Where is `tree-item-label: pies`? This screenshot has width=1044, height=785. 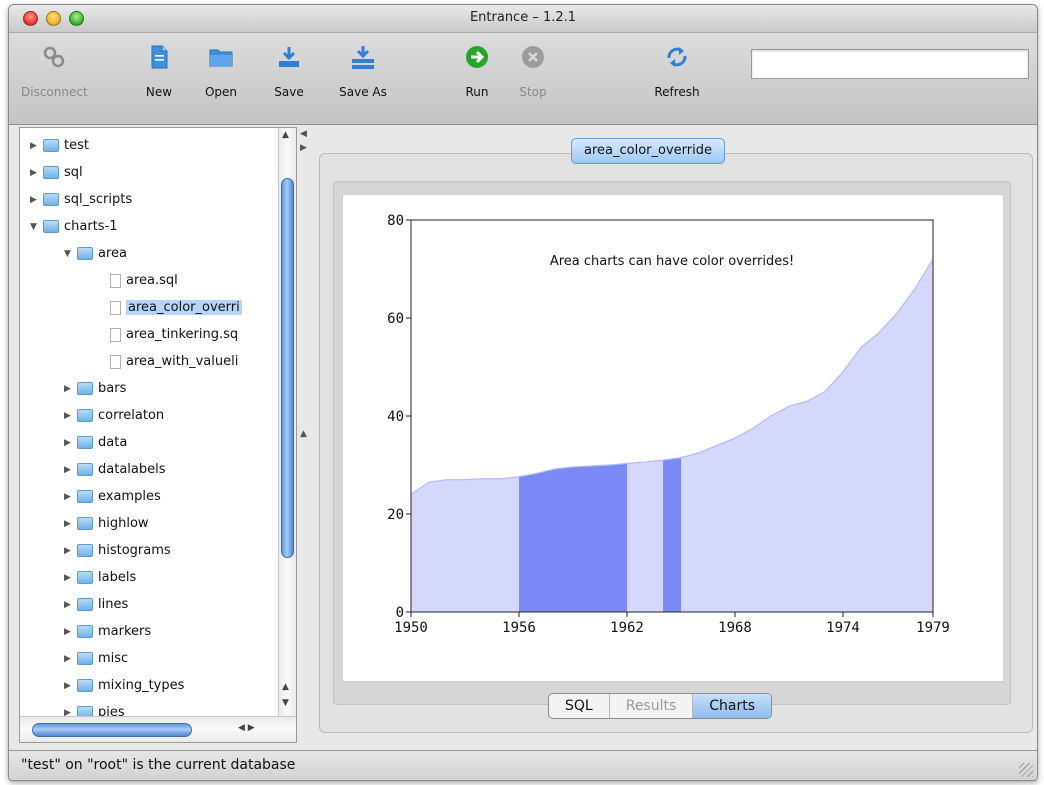
tree-item-label: pies is located at coordinates (111, 710).